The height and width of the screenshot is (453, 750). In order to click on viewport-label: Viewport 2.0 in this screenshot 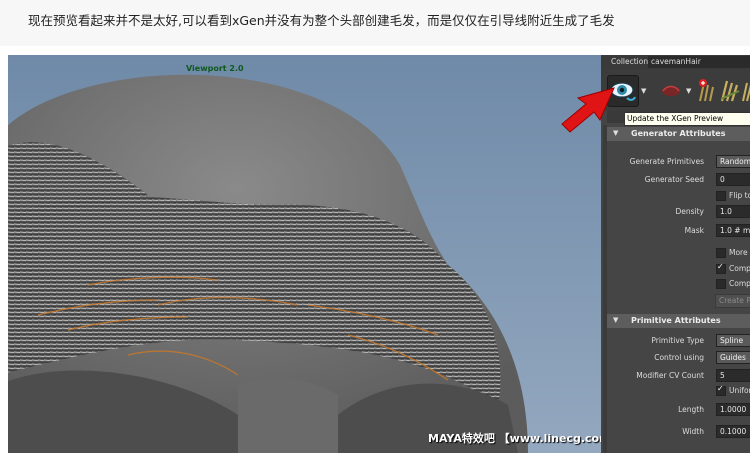, I will do `click(215, 68)`.